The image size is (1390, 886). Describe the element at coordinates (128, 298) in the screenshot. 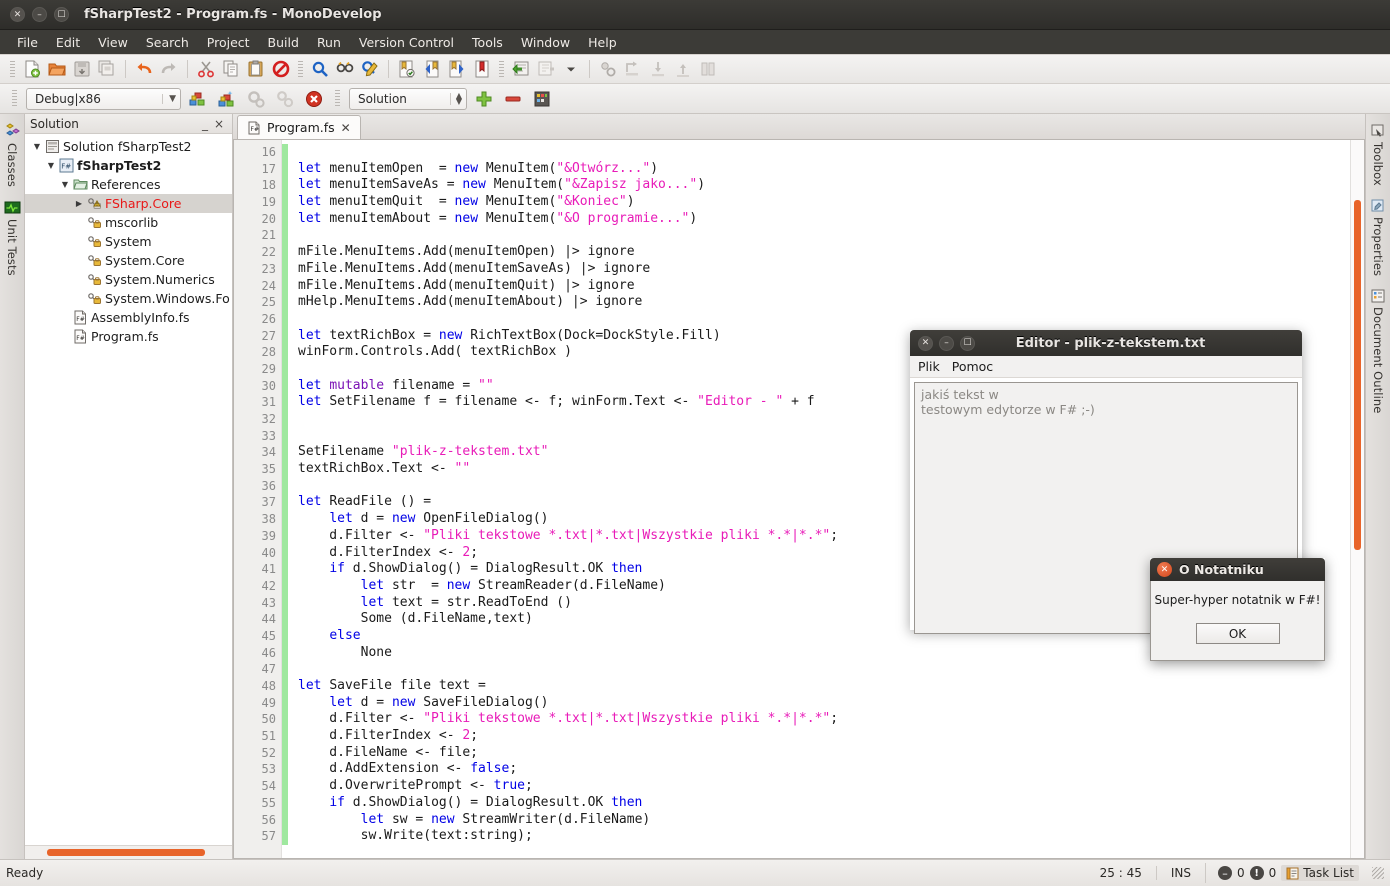

I see `tree-node: System.Windows.Fo` at that location.